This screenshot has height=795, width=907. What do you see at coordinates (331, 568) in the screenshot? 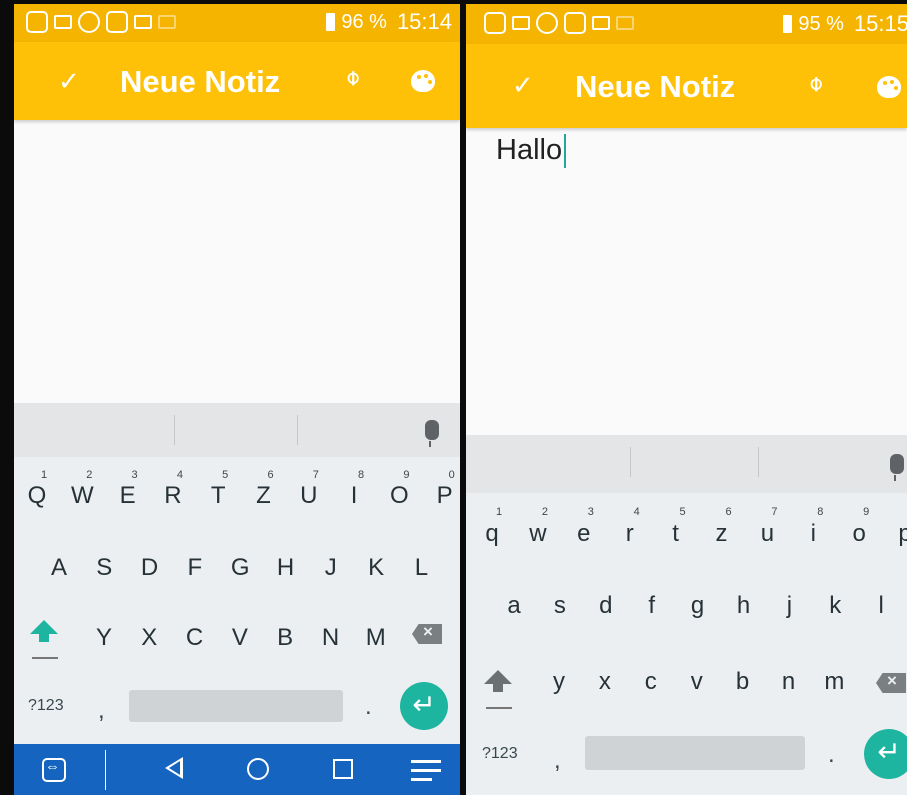
I see `key-j: J` at bounding box center [331, 568].